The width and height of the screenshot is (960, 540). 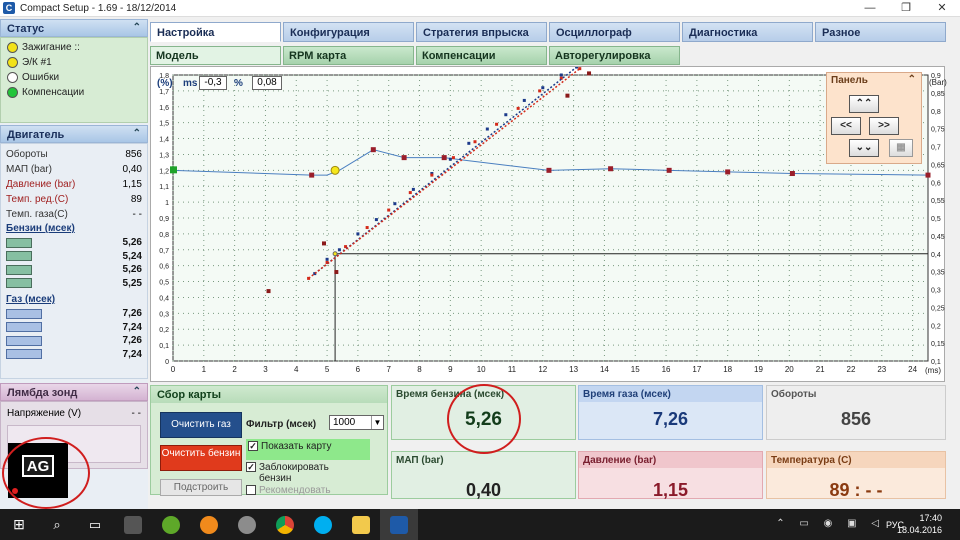 I want to click on chrome-icon, so click(x=285, y=524).